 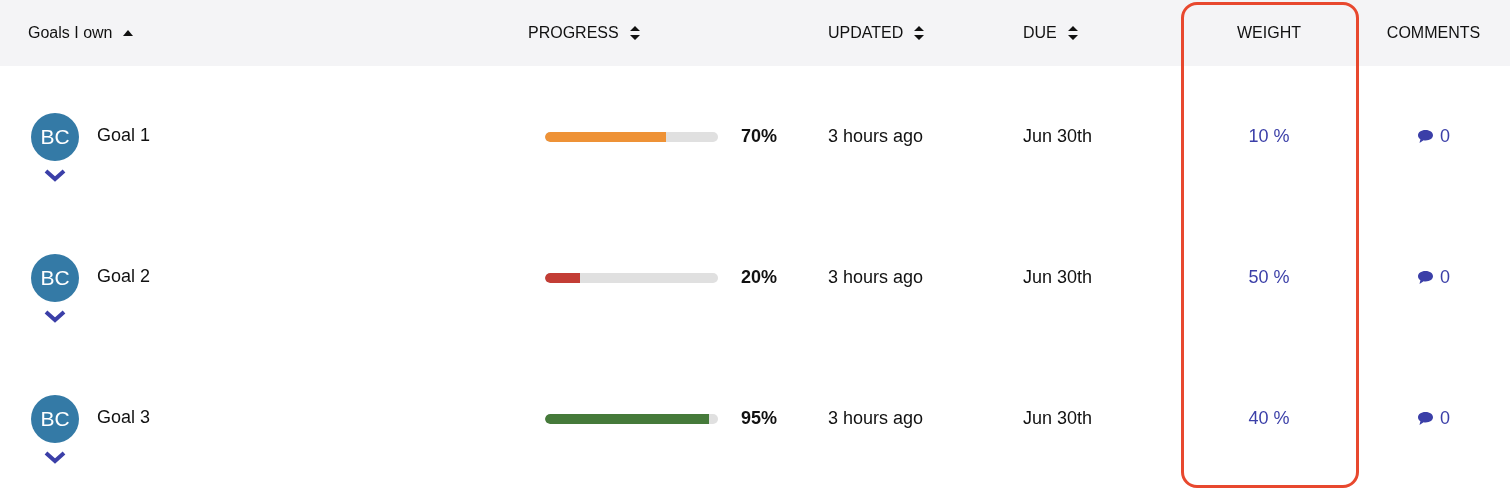 I want to click on column-header: UPDATED, so click(x=877, y=33).